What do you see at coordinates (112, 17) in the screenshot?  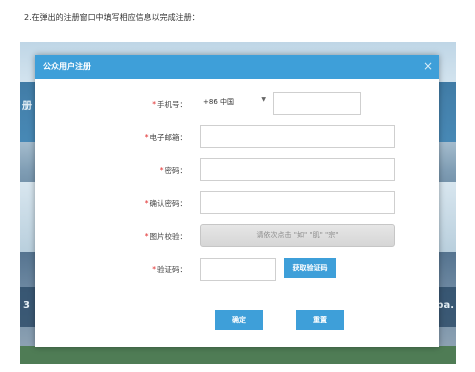 I see `instruction-text: 2.在弹出的注册窗口中填写相应信息以完成注册：` at bounding box center [112, 17].